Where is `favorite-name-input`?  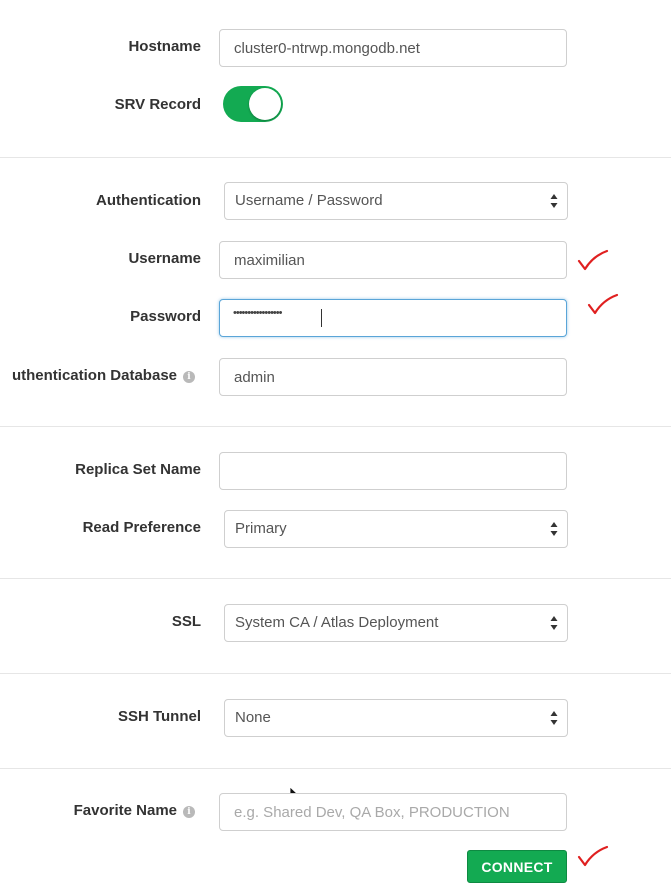
favorite-name-input is located at coordinates (393, 812).